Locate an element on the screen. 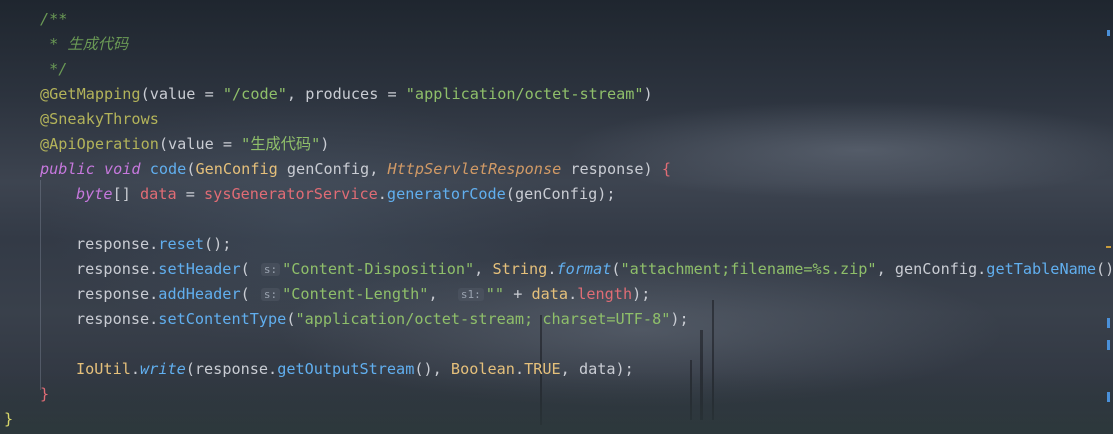  code-line: * 生成代码 is located at coordinates (84, 44).